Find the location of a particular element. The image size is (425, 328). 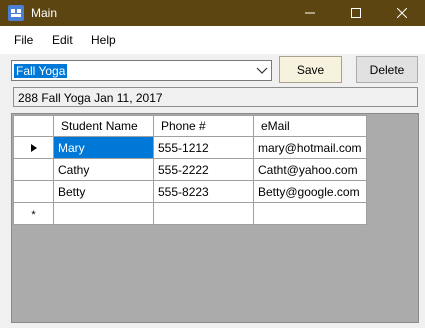

column-header-student-name: Student Name is located at coordinates (103, 126).